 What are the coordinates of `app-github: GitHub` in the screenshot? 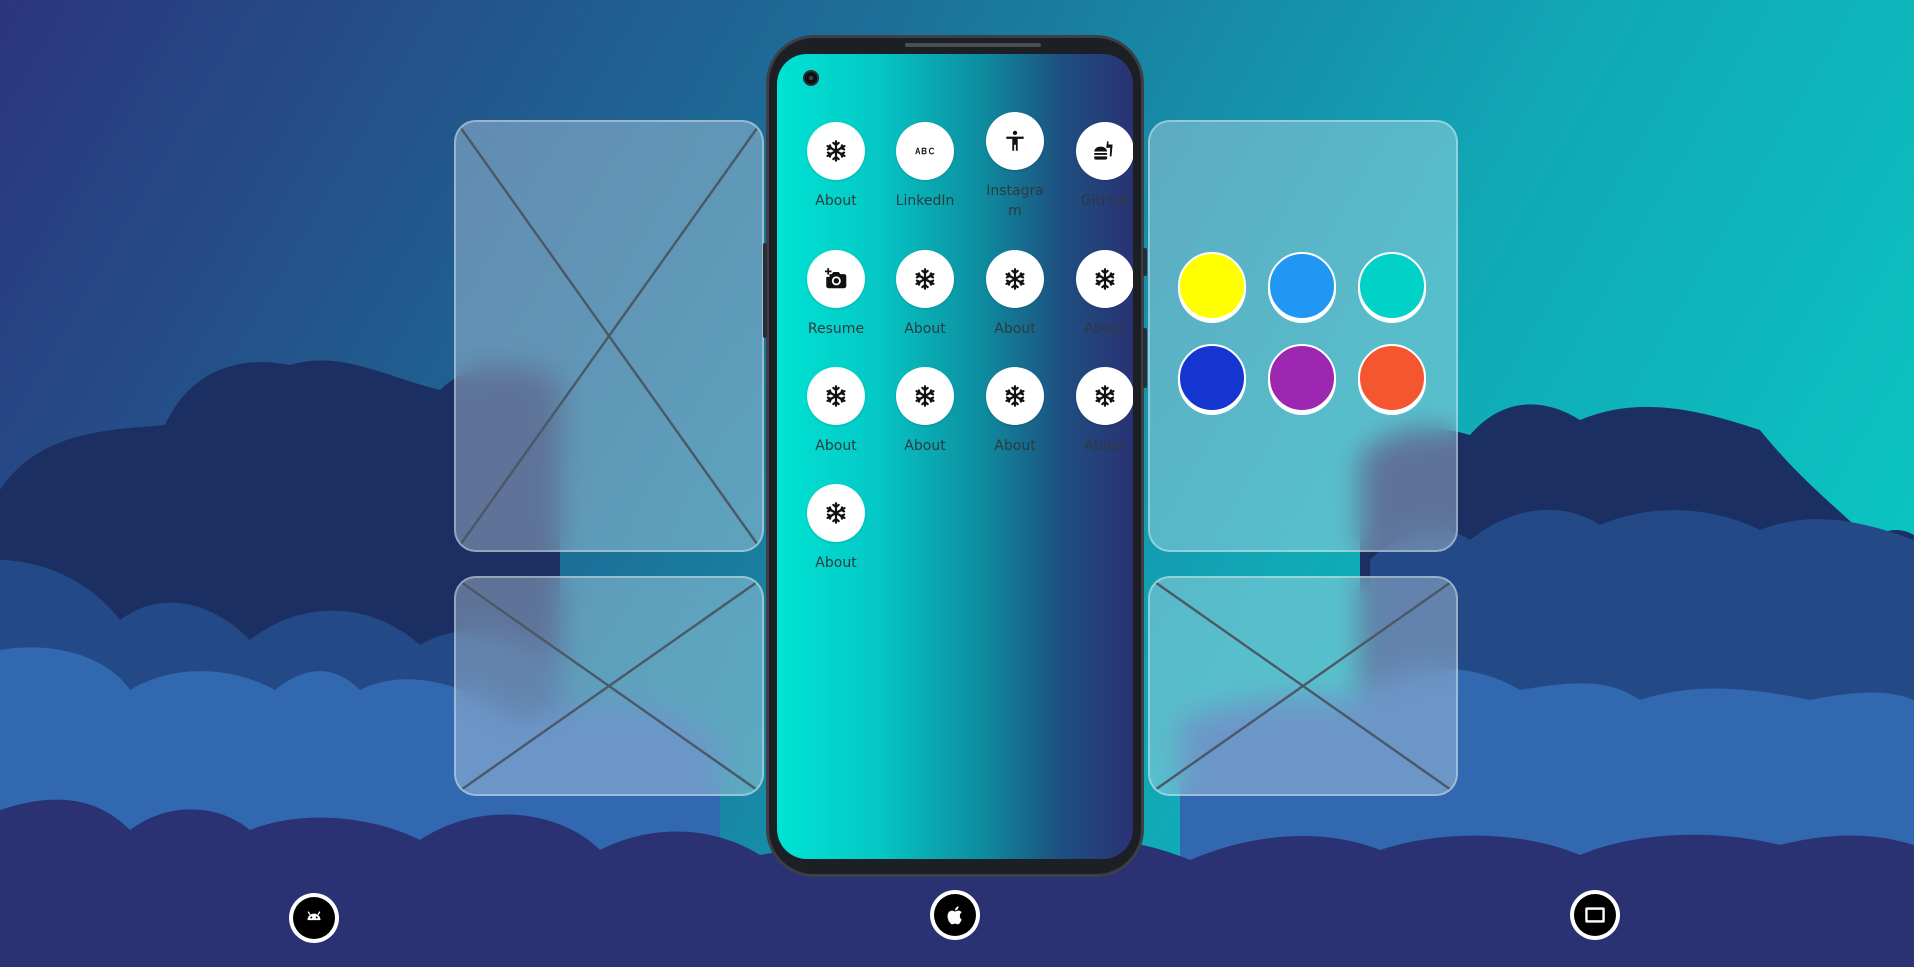 It's located at (1099, 166).